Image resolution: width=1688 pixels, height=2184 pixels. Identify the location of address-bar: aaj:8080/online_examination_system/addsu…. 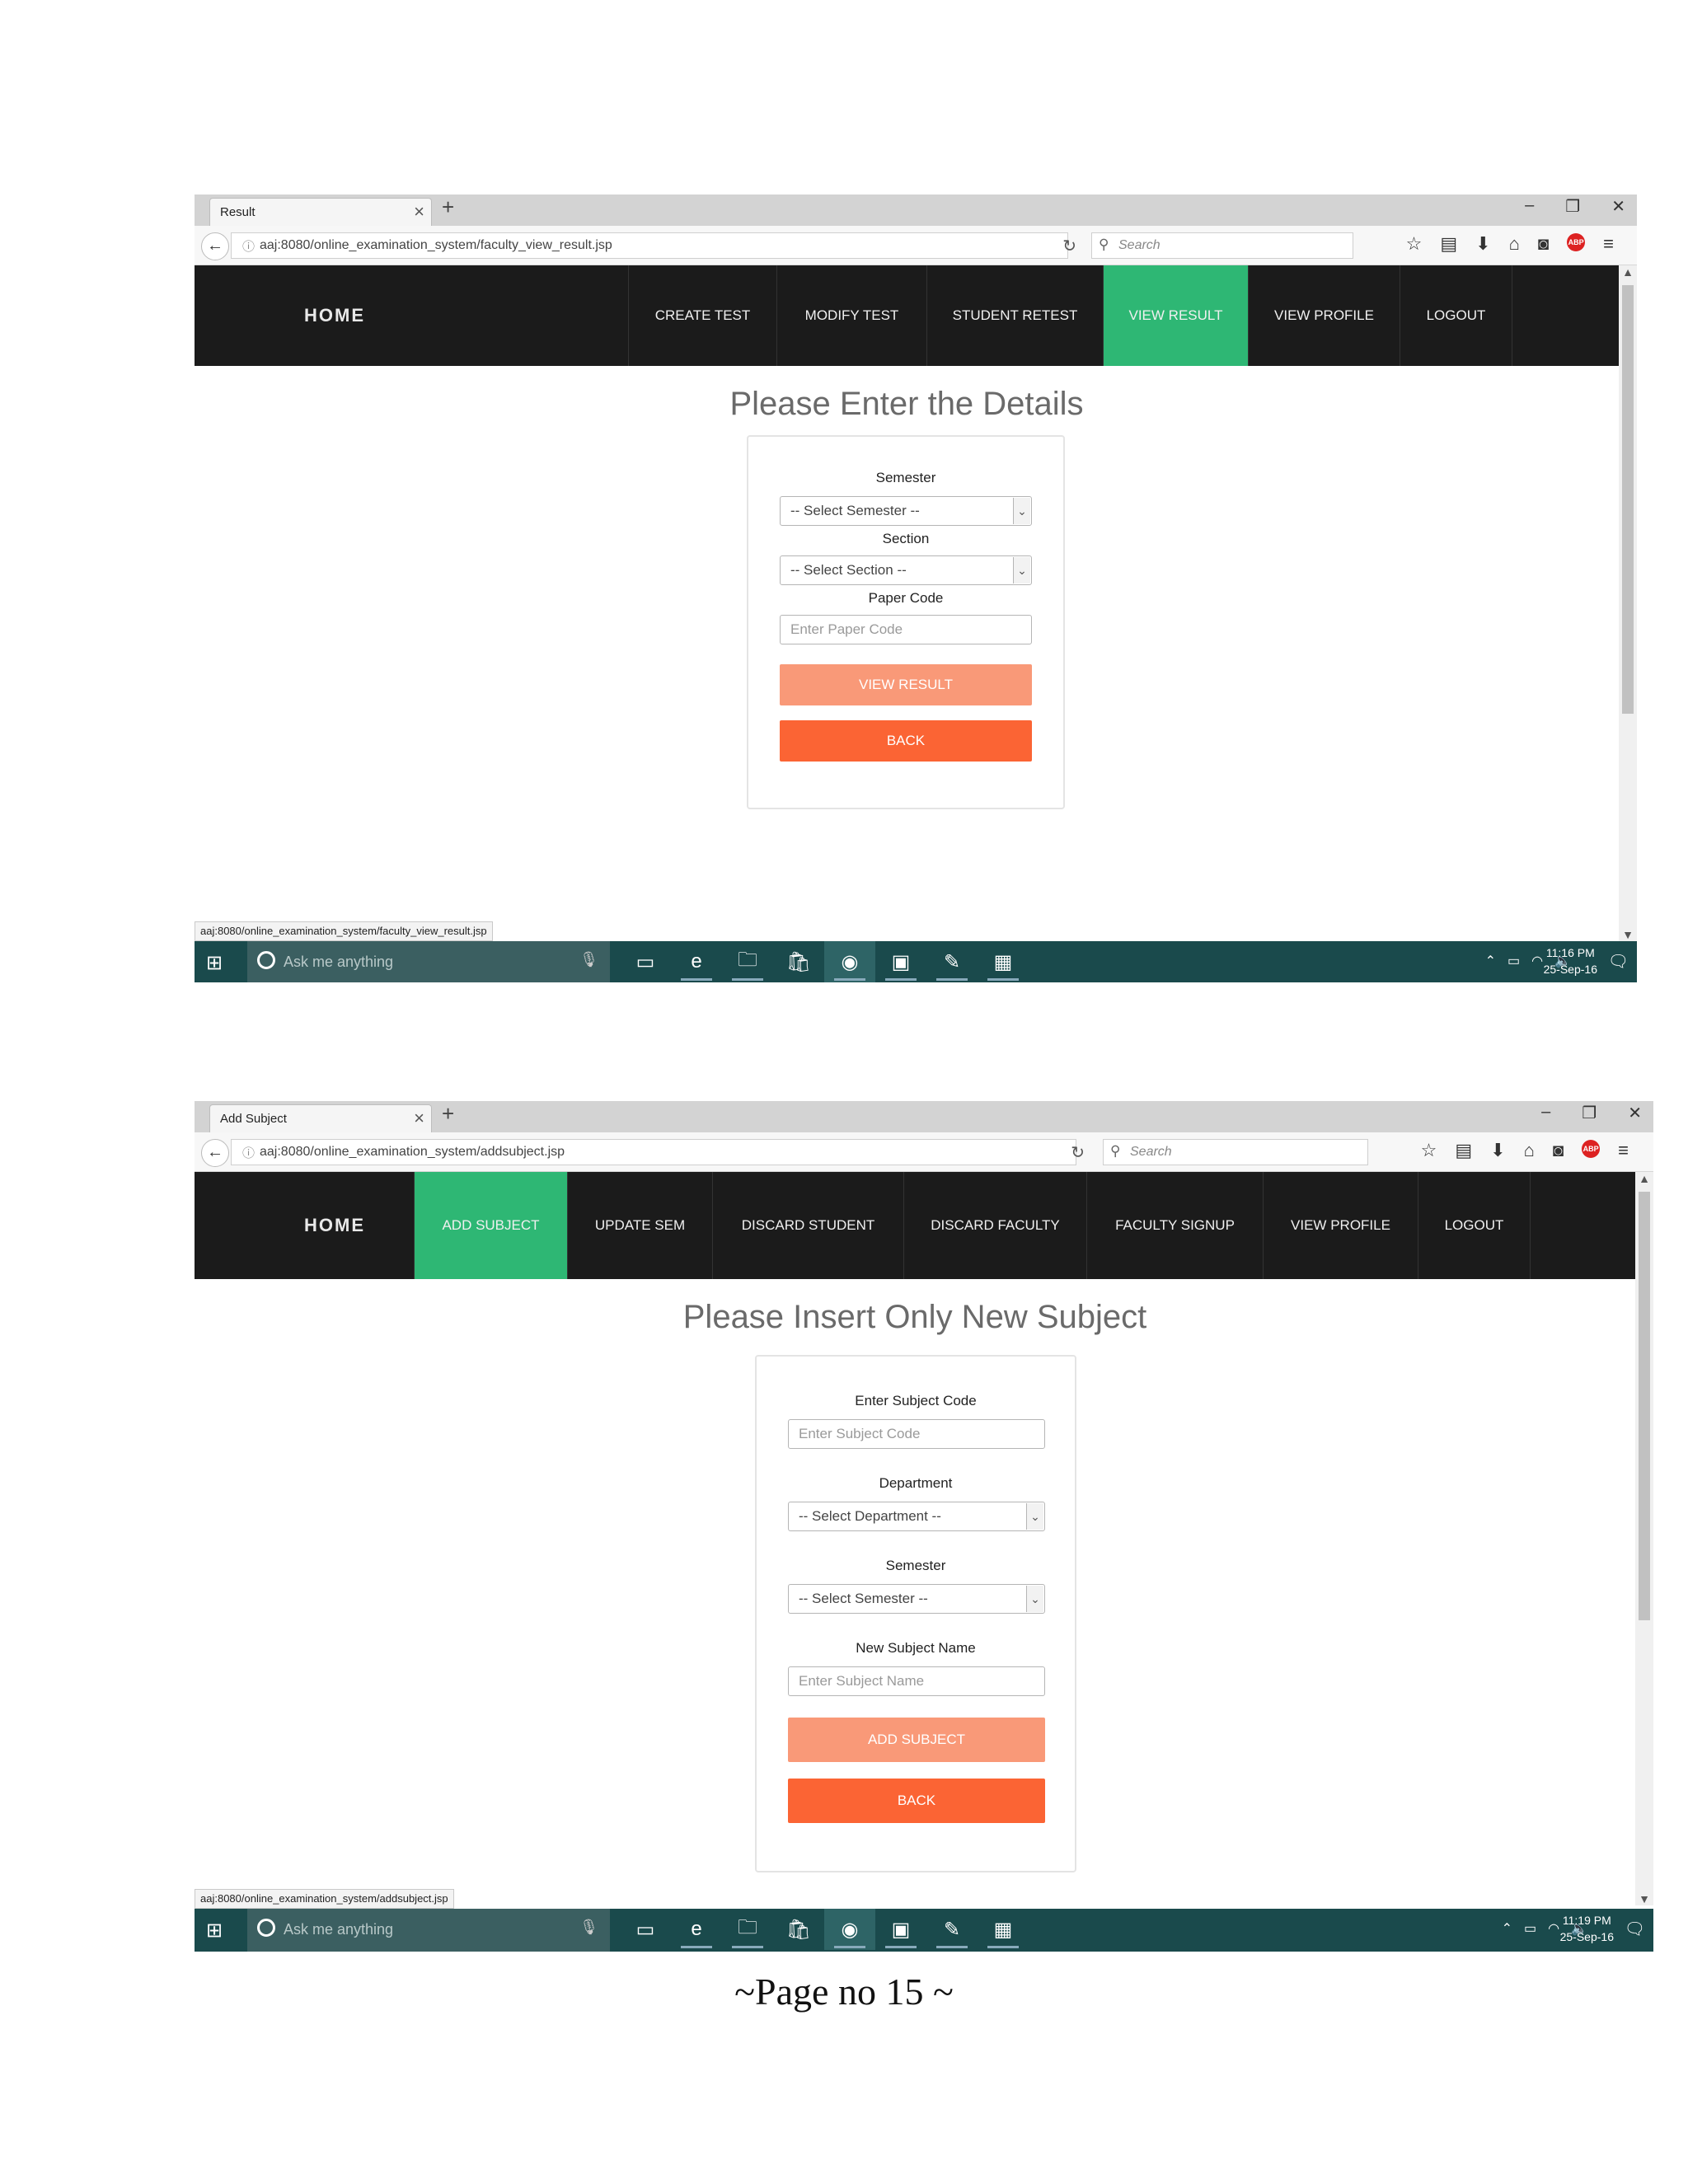
(653, 1152).